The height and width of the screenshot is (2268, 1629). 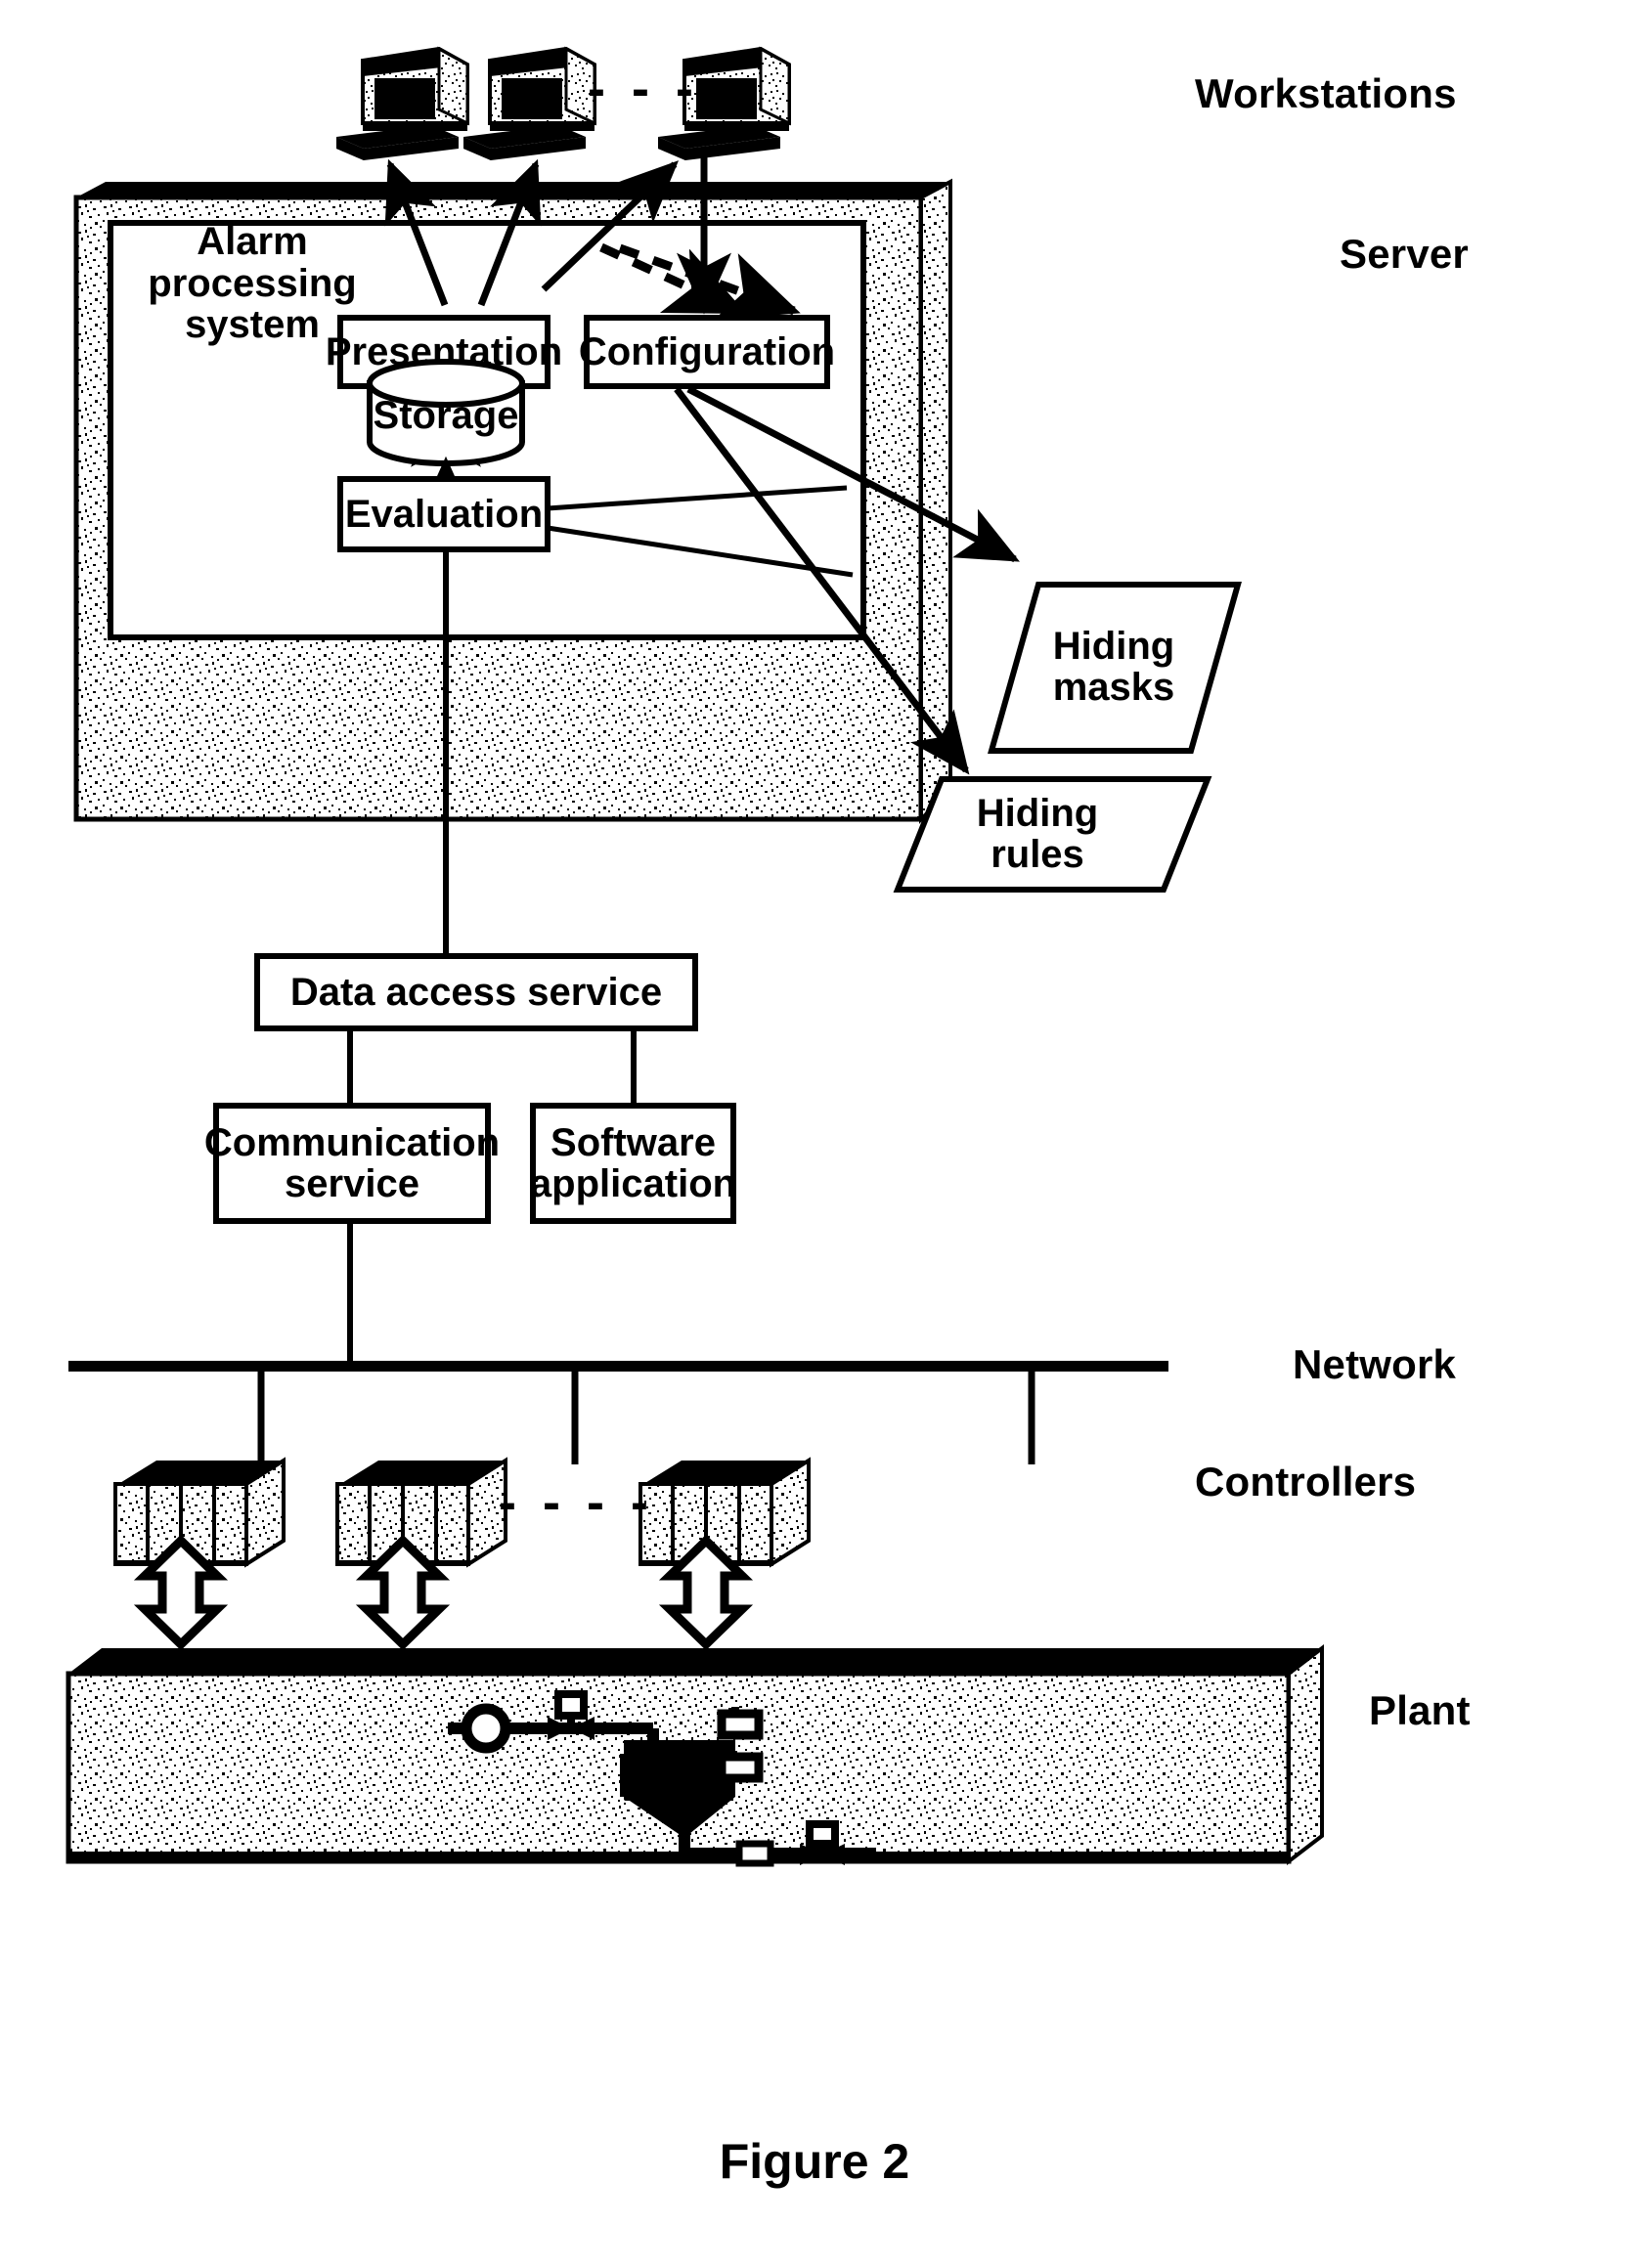 What do you see at coordinates (1405, 254) in the screenshot?
I see `label-server: Server` at bounding box center [1405, 254].